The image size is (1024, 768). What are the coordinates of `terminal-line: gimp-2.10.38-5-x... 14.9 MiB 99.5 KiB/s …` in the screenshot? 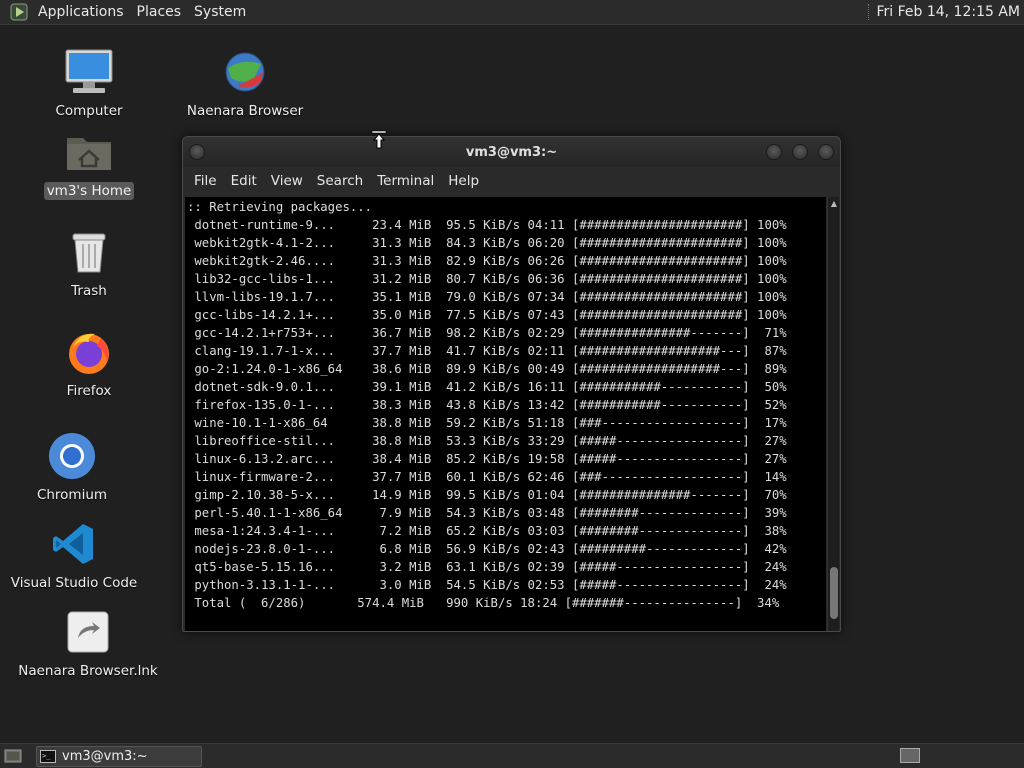 It's located at (487, 495).